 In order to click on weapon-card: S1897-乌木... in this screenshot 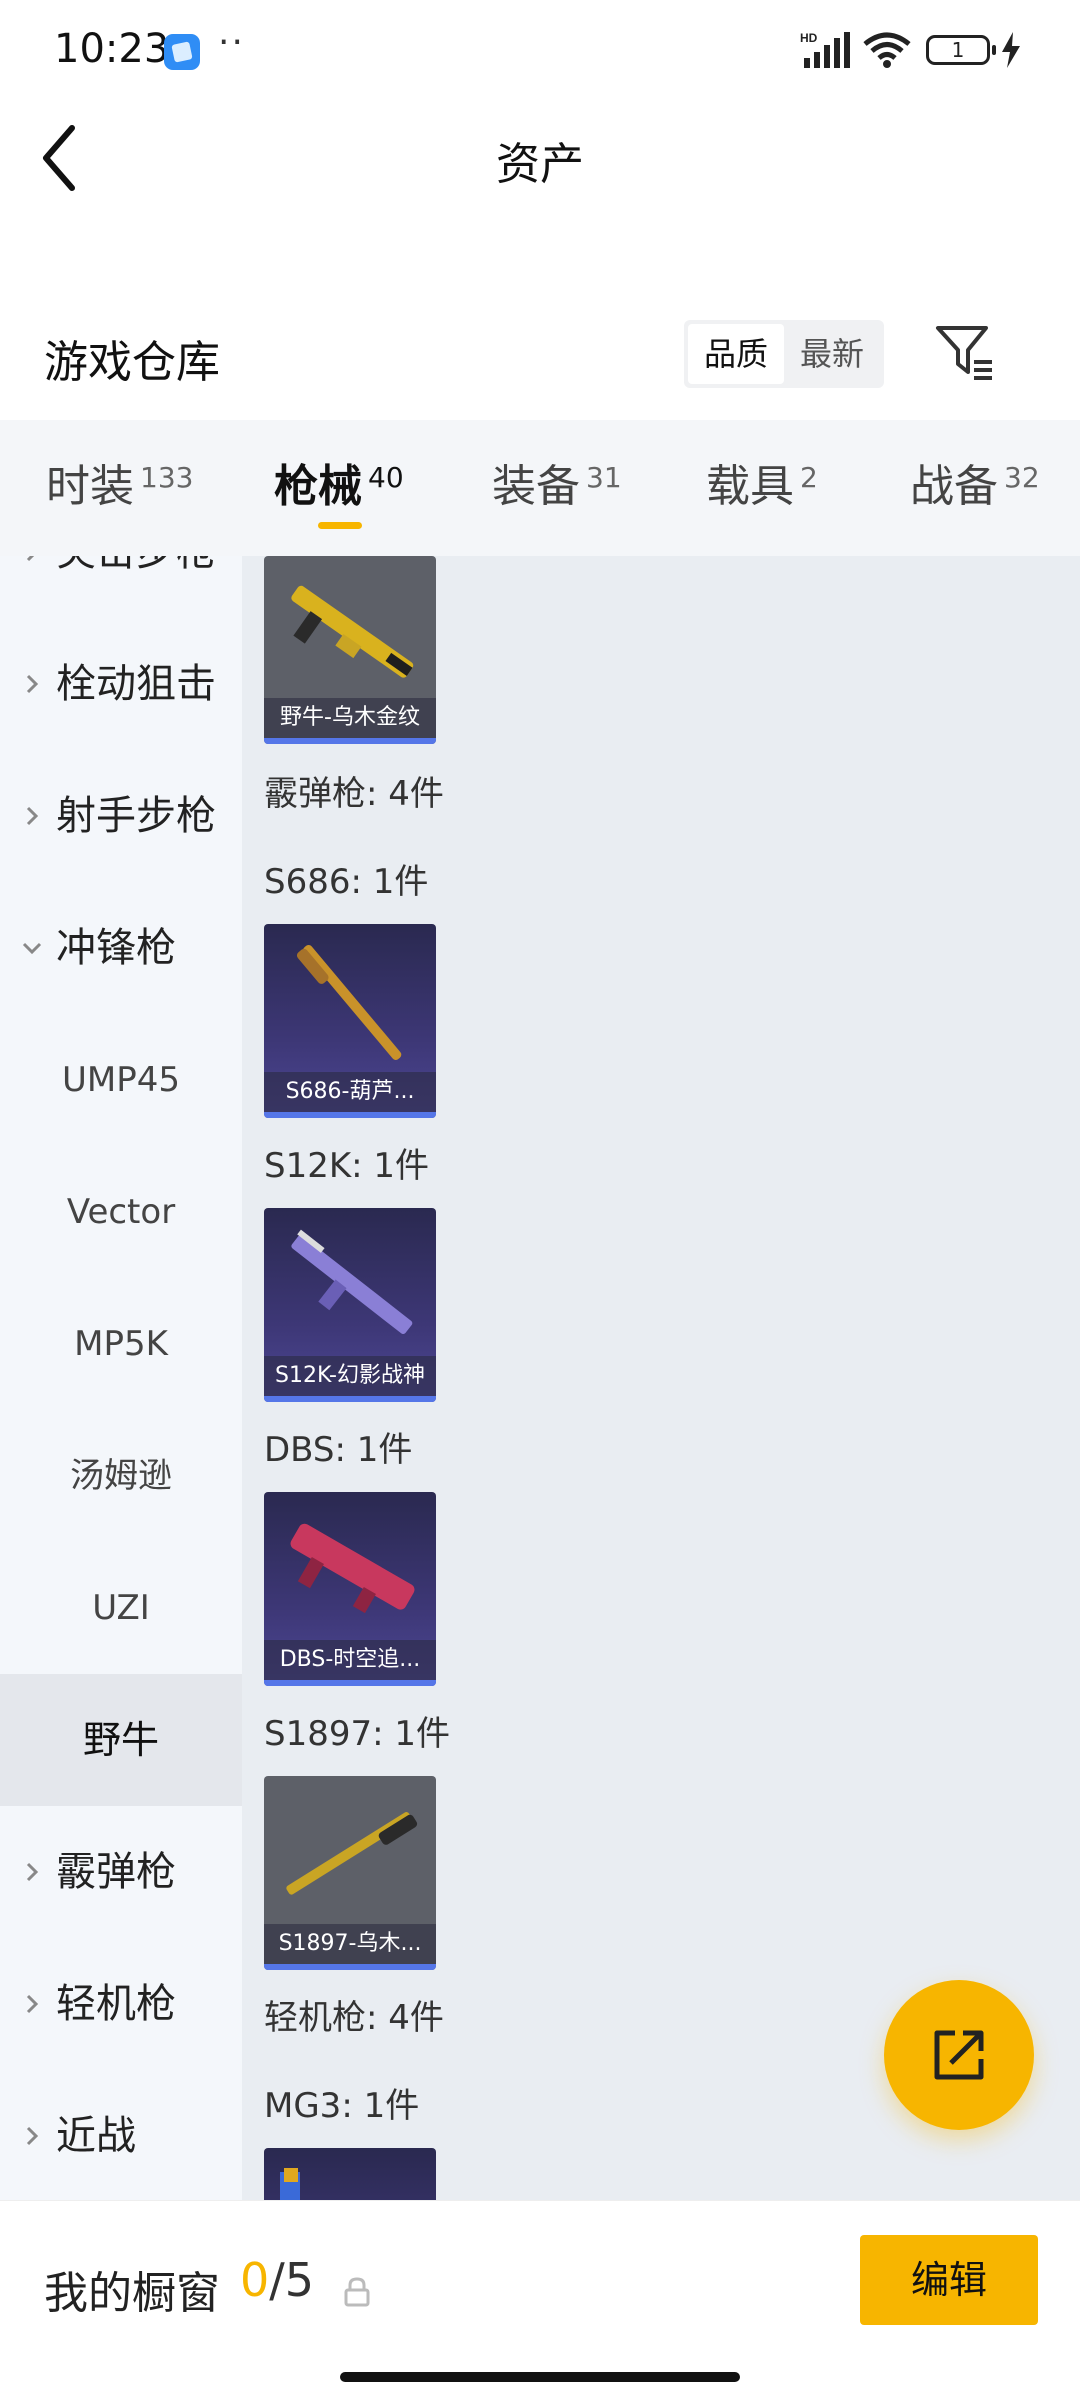, I will do `click(350, 1873)`.